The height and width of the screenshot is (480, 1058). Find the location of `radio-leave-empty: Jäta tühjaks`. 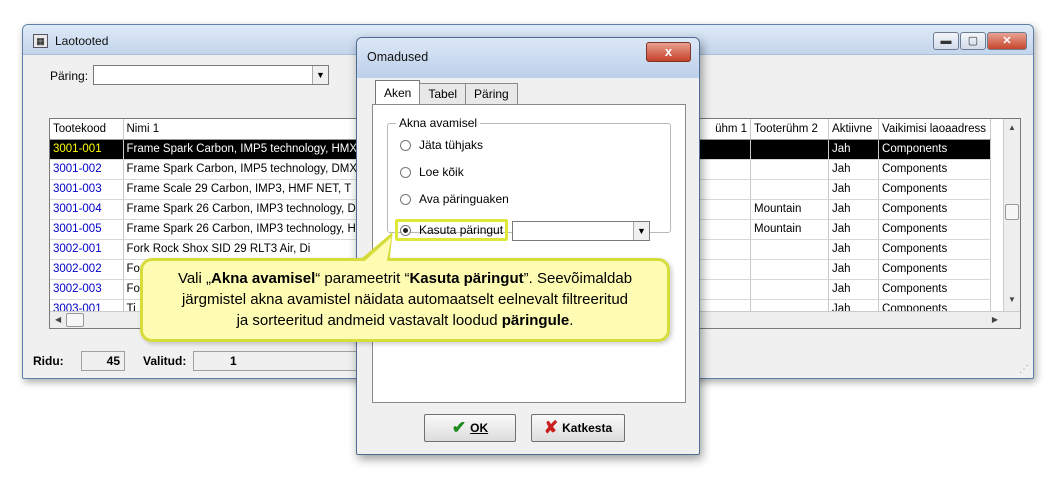

radio-leave-empty: Jäta tühjaks is located at coordinates (441, 145).